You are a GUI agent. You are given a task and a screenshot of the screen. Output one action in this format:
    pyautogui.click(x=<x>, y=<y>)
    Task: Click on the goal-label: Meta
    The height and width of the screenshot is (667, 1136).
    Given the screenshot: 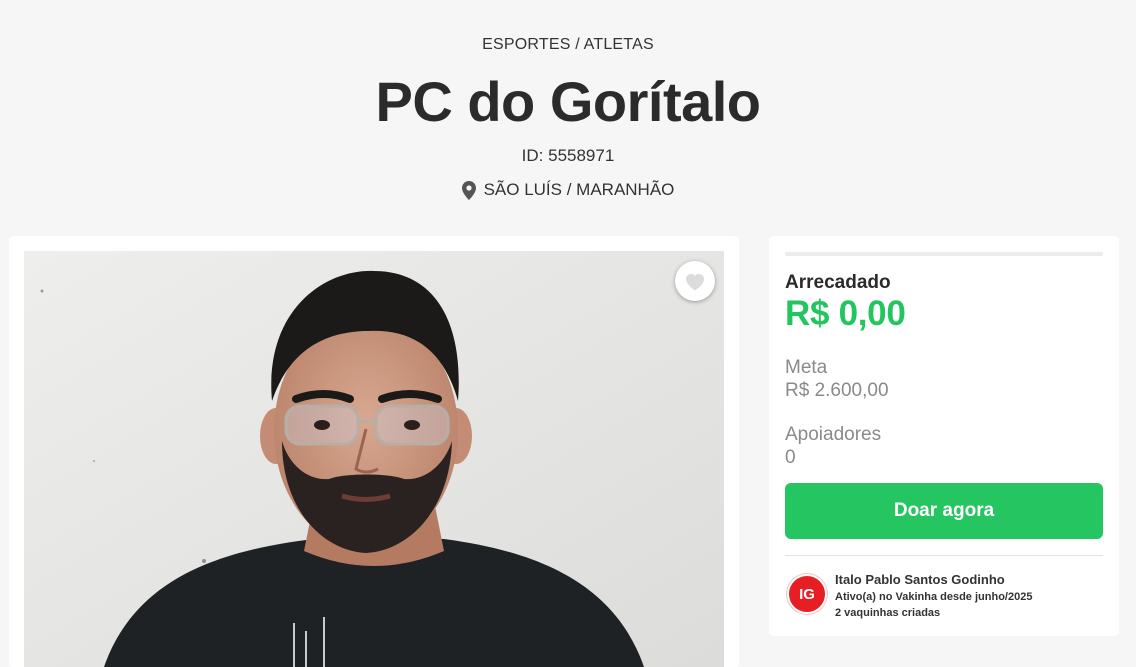 What is the action you would take?
    pyautogui.click(x=806, y=367)
    